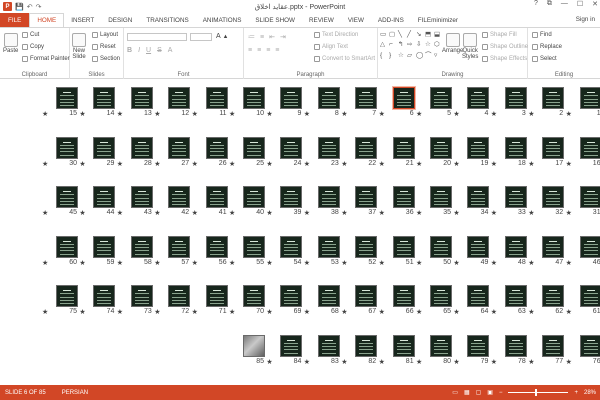 This screenshot has width=600, height=400. Describe the element at coordinates (545, 352) in the screenshot. I see `slide-thumbnail: ★ 77` at that location.